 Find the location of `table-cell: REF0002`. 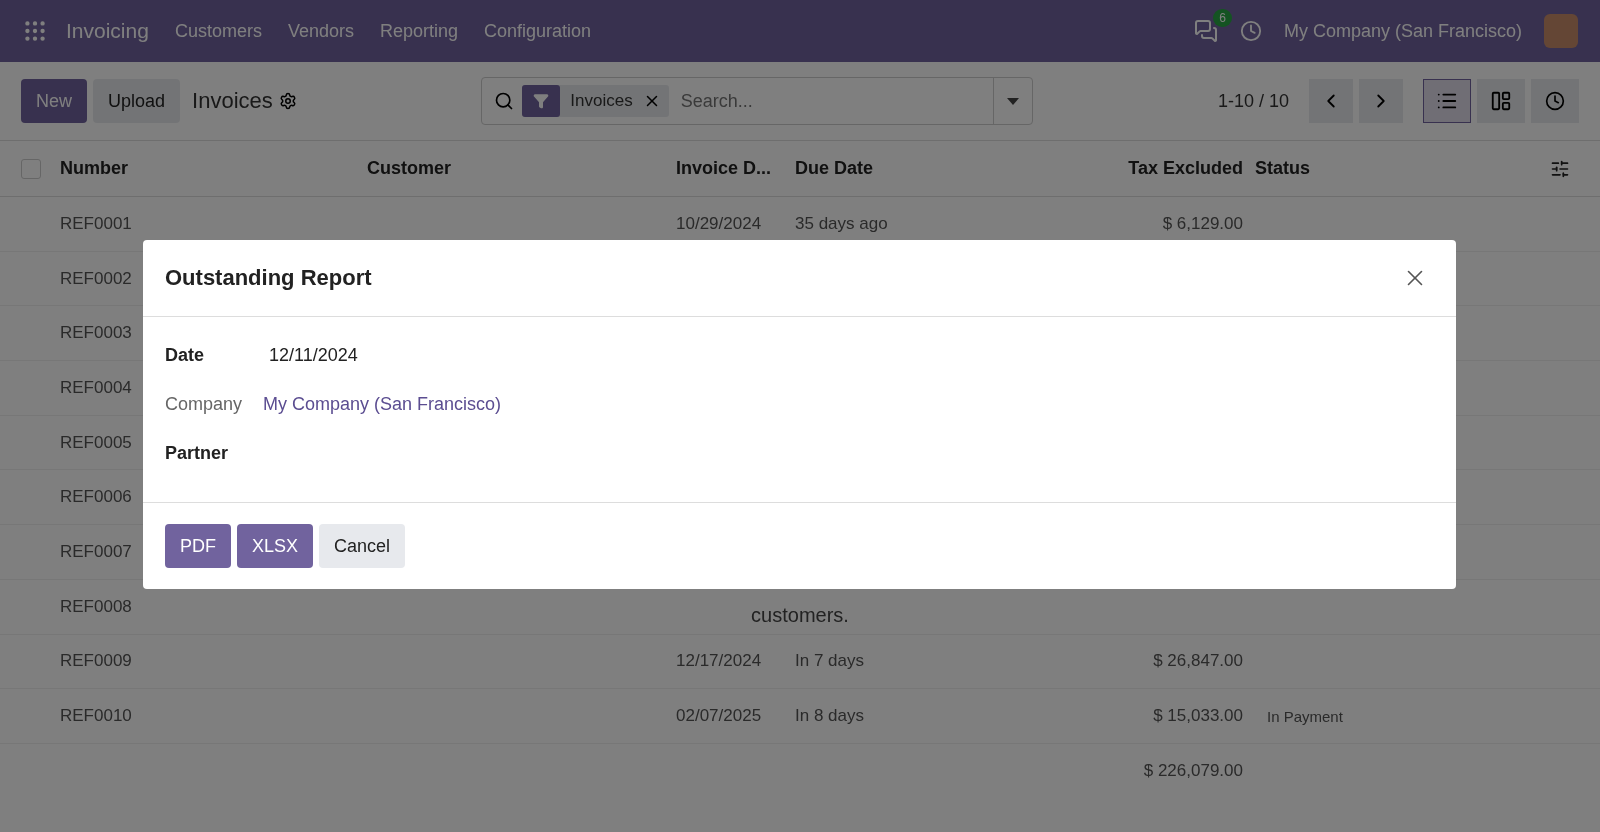

table-cell: REF0002 is located at coordinates (96, 278).